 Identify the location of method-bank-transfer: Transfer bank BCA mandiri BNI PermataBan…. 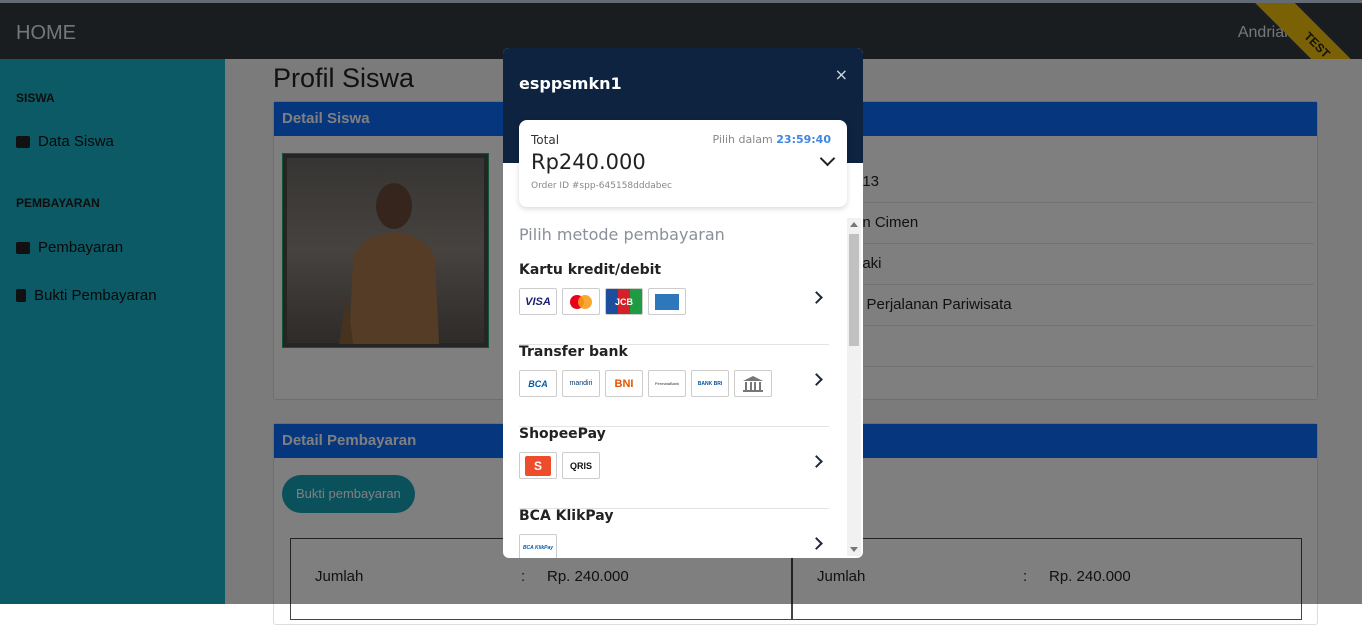
(674, 385).